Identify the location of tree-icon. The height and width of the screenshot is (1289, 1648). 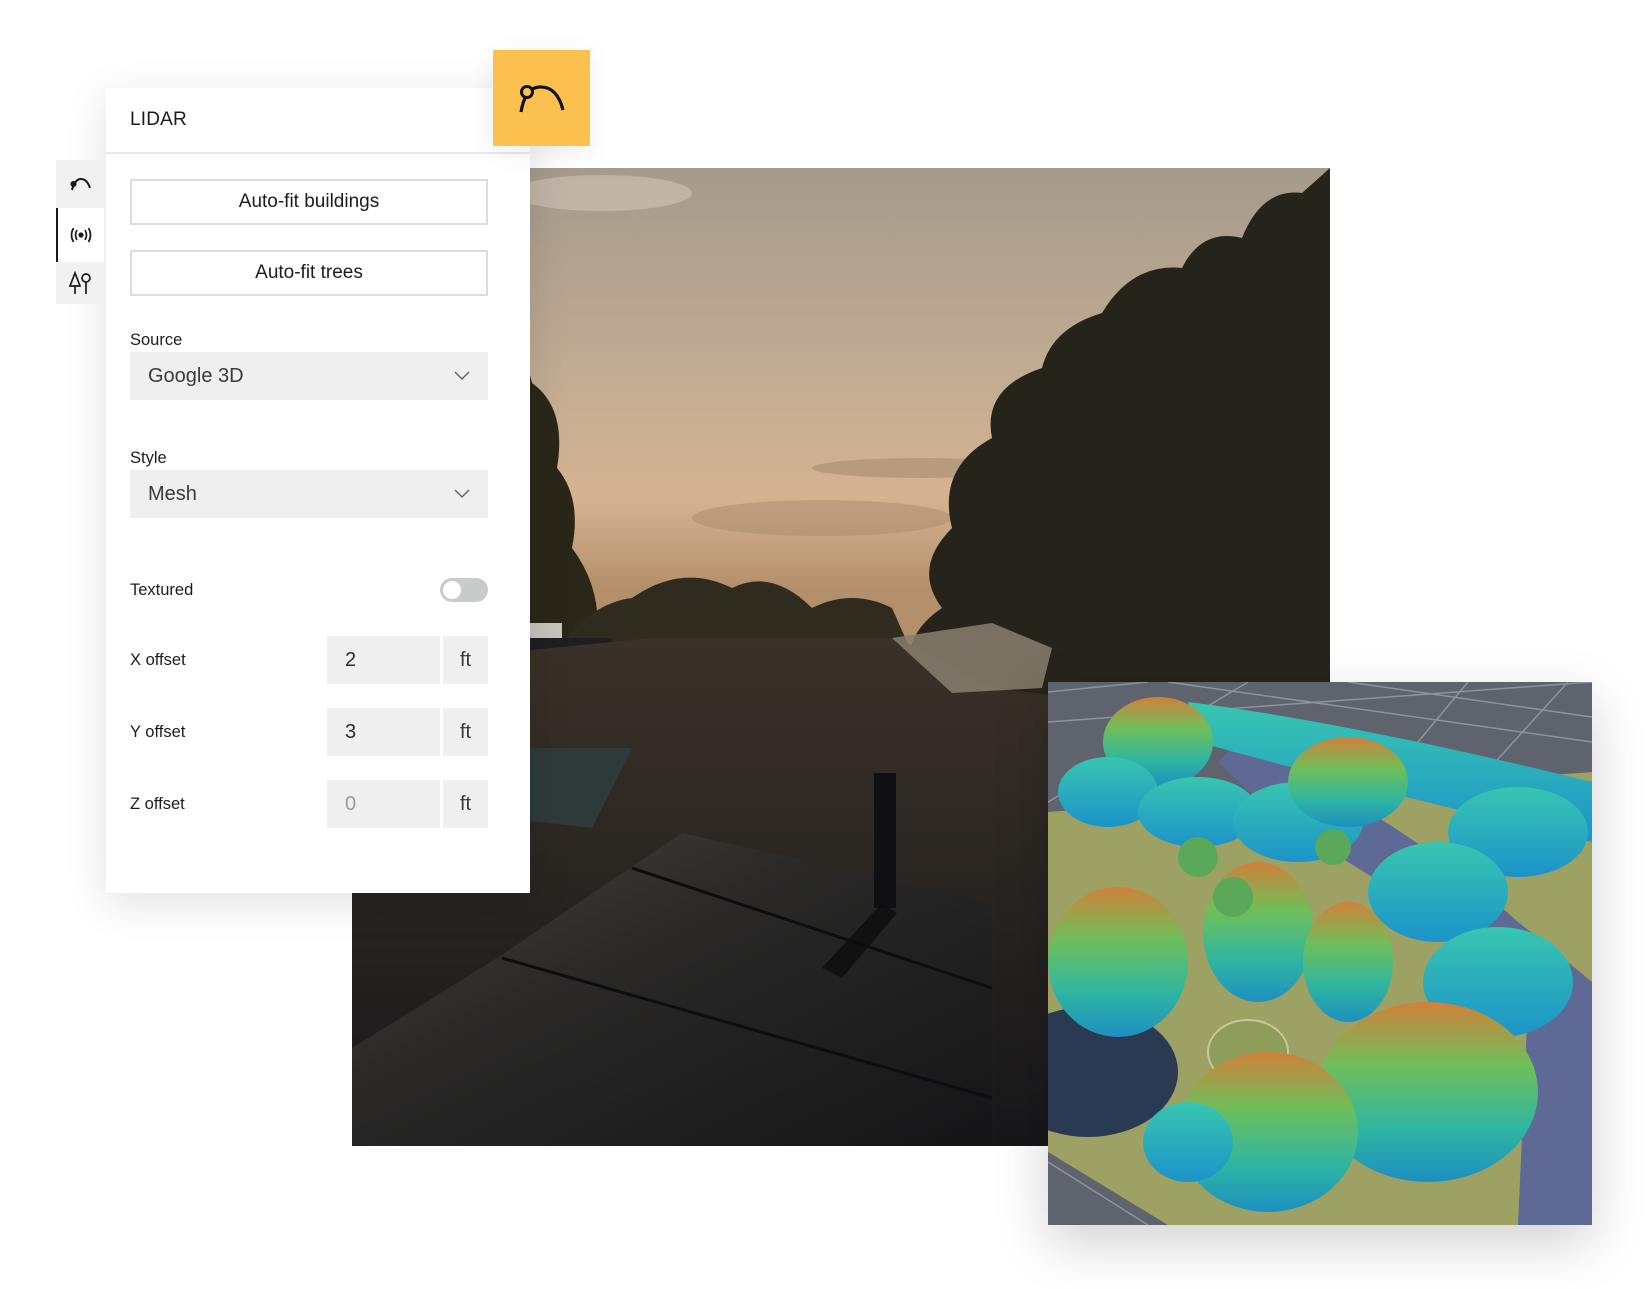
(79, 282).